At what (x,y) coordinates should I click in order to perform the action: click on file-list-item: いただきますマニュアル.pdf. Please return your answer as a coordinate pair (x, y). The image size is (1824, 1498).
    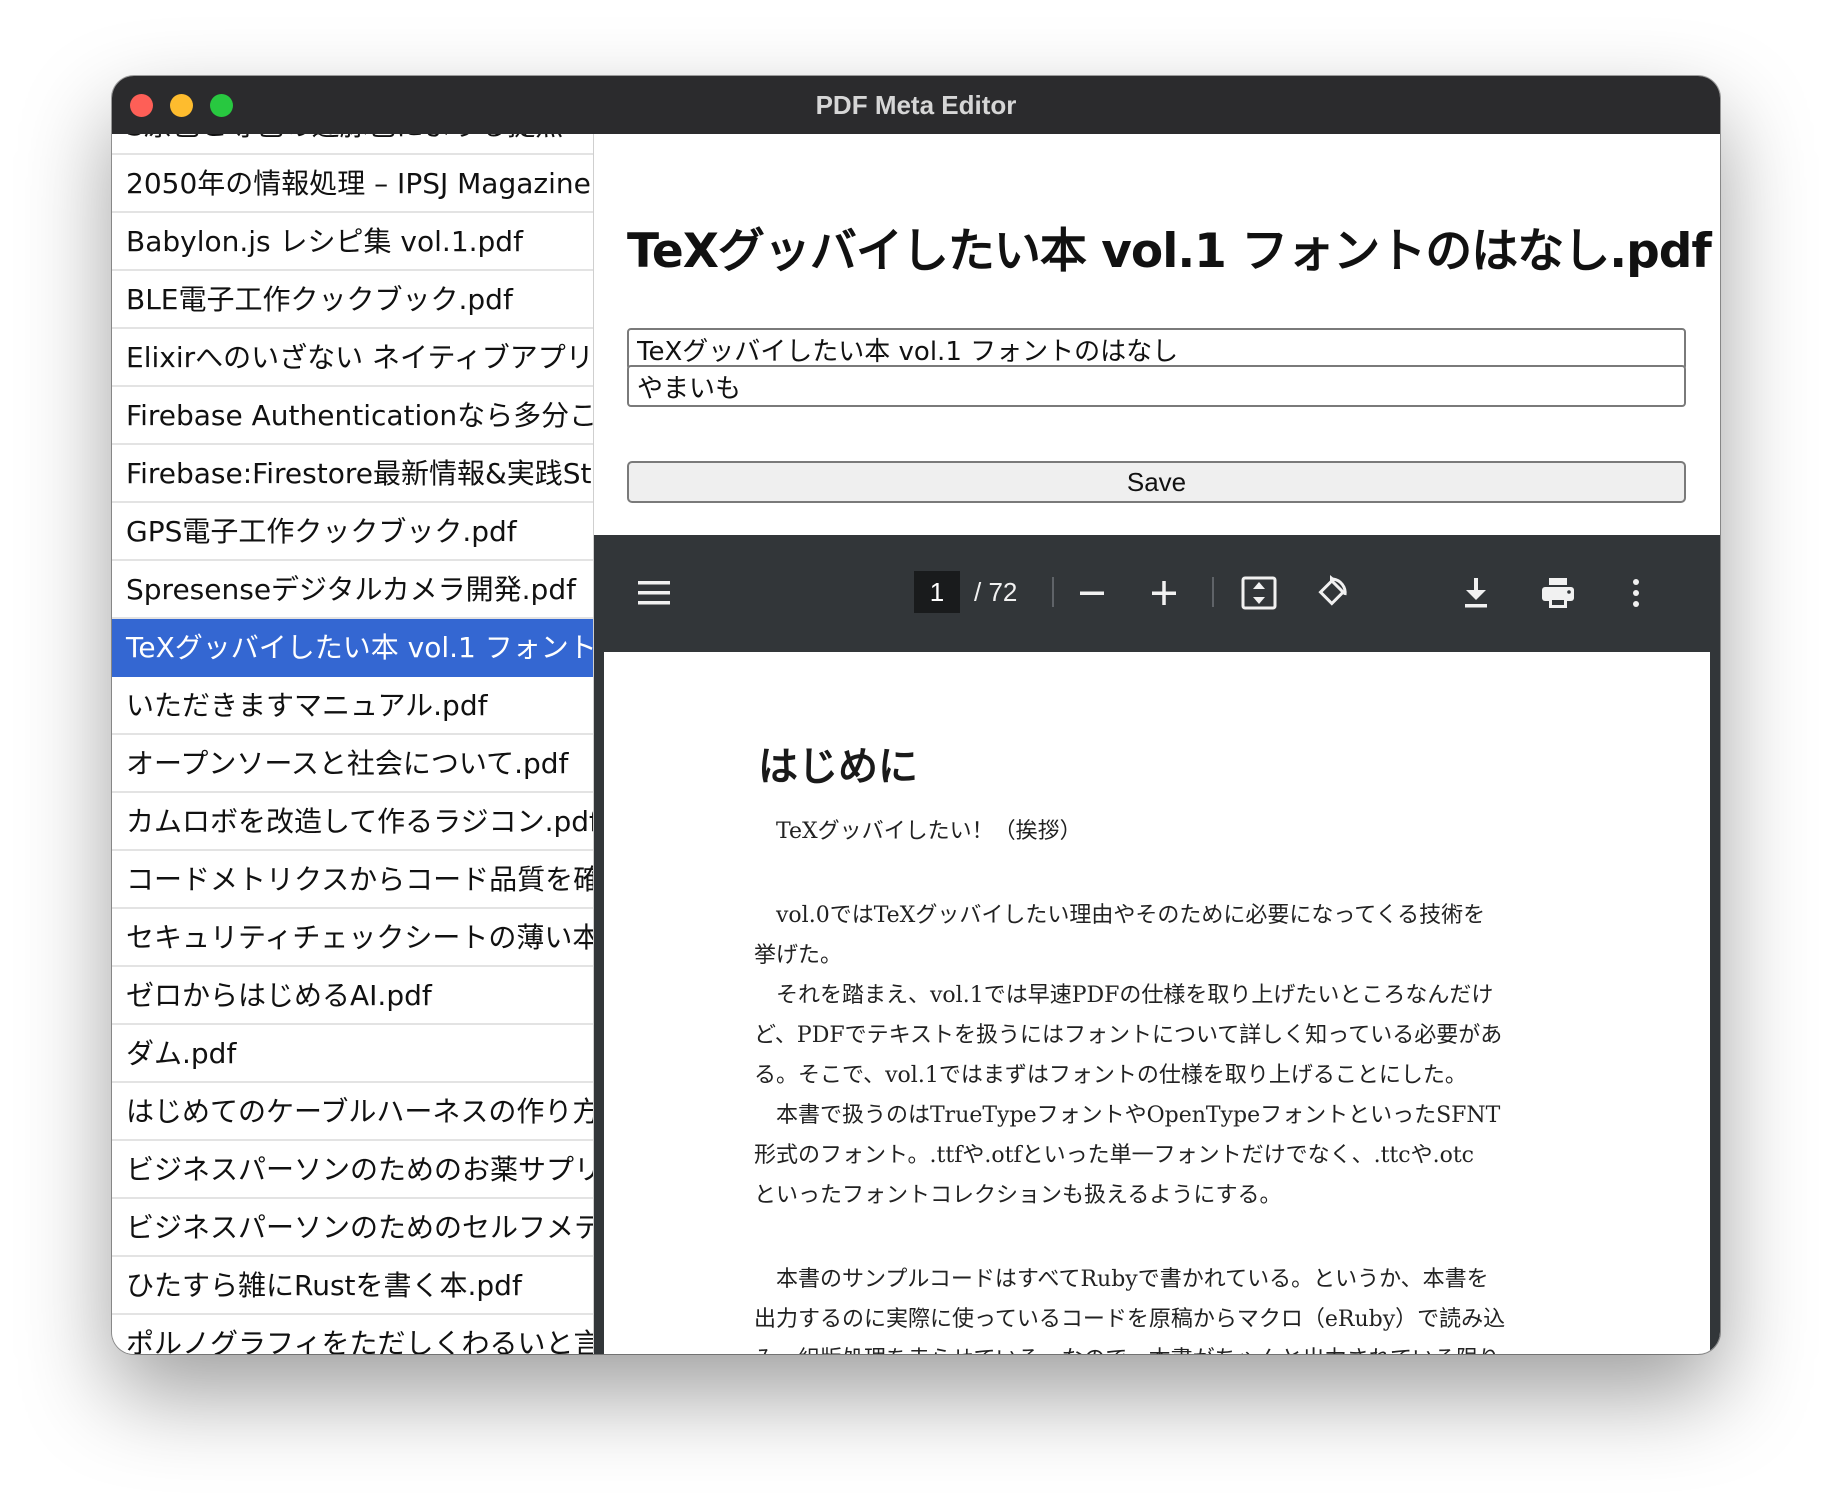
    Looking at the image, I should click on (352, 706).